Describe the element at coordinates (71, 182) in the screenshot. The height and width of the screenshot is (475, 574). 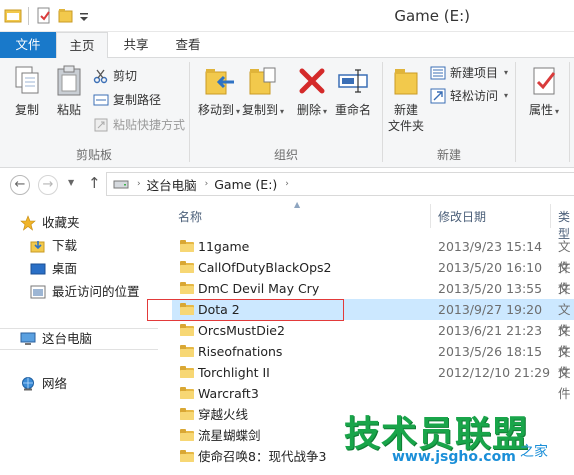
I see `recent-locations-dropdown-icon: ▼` at that location.